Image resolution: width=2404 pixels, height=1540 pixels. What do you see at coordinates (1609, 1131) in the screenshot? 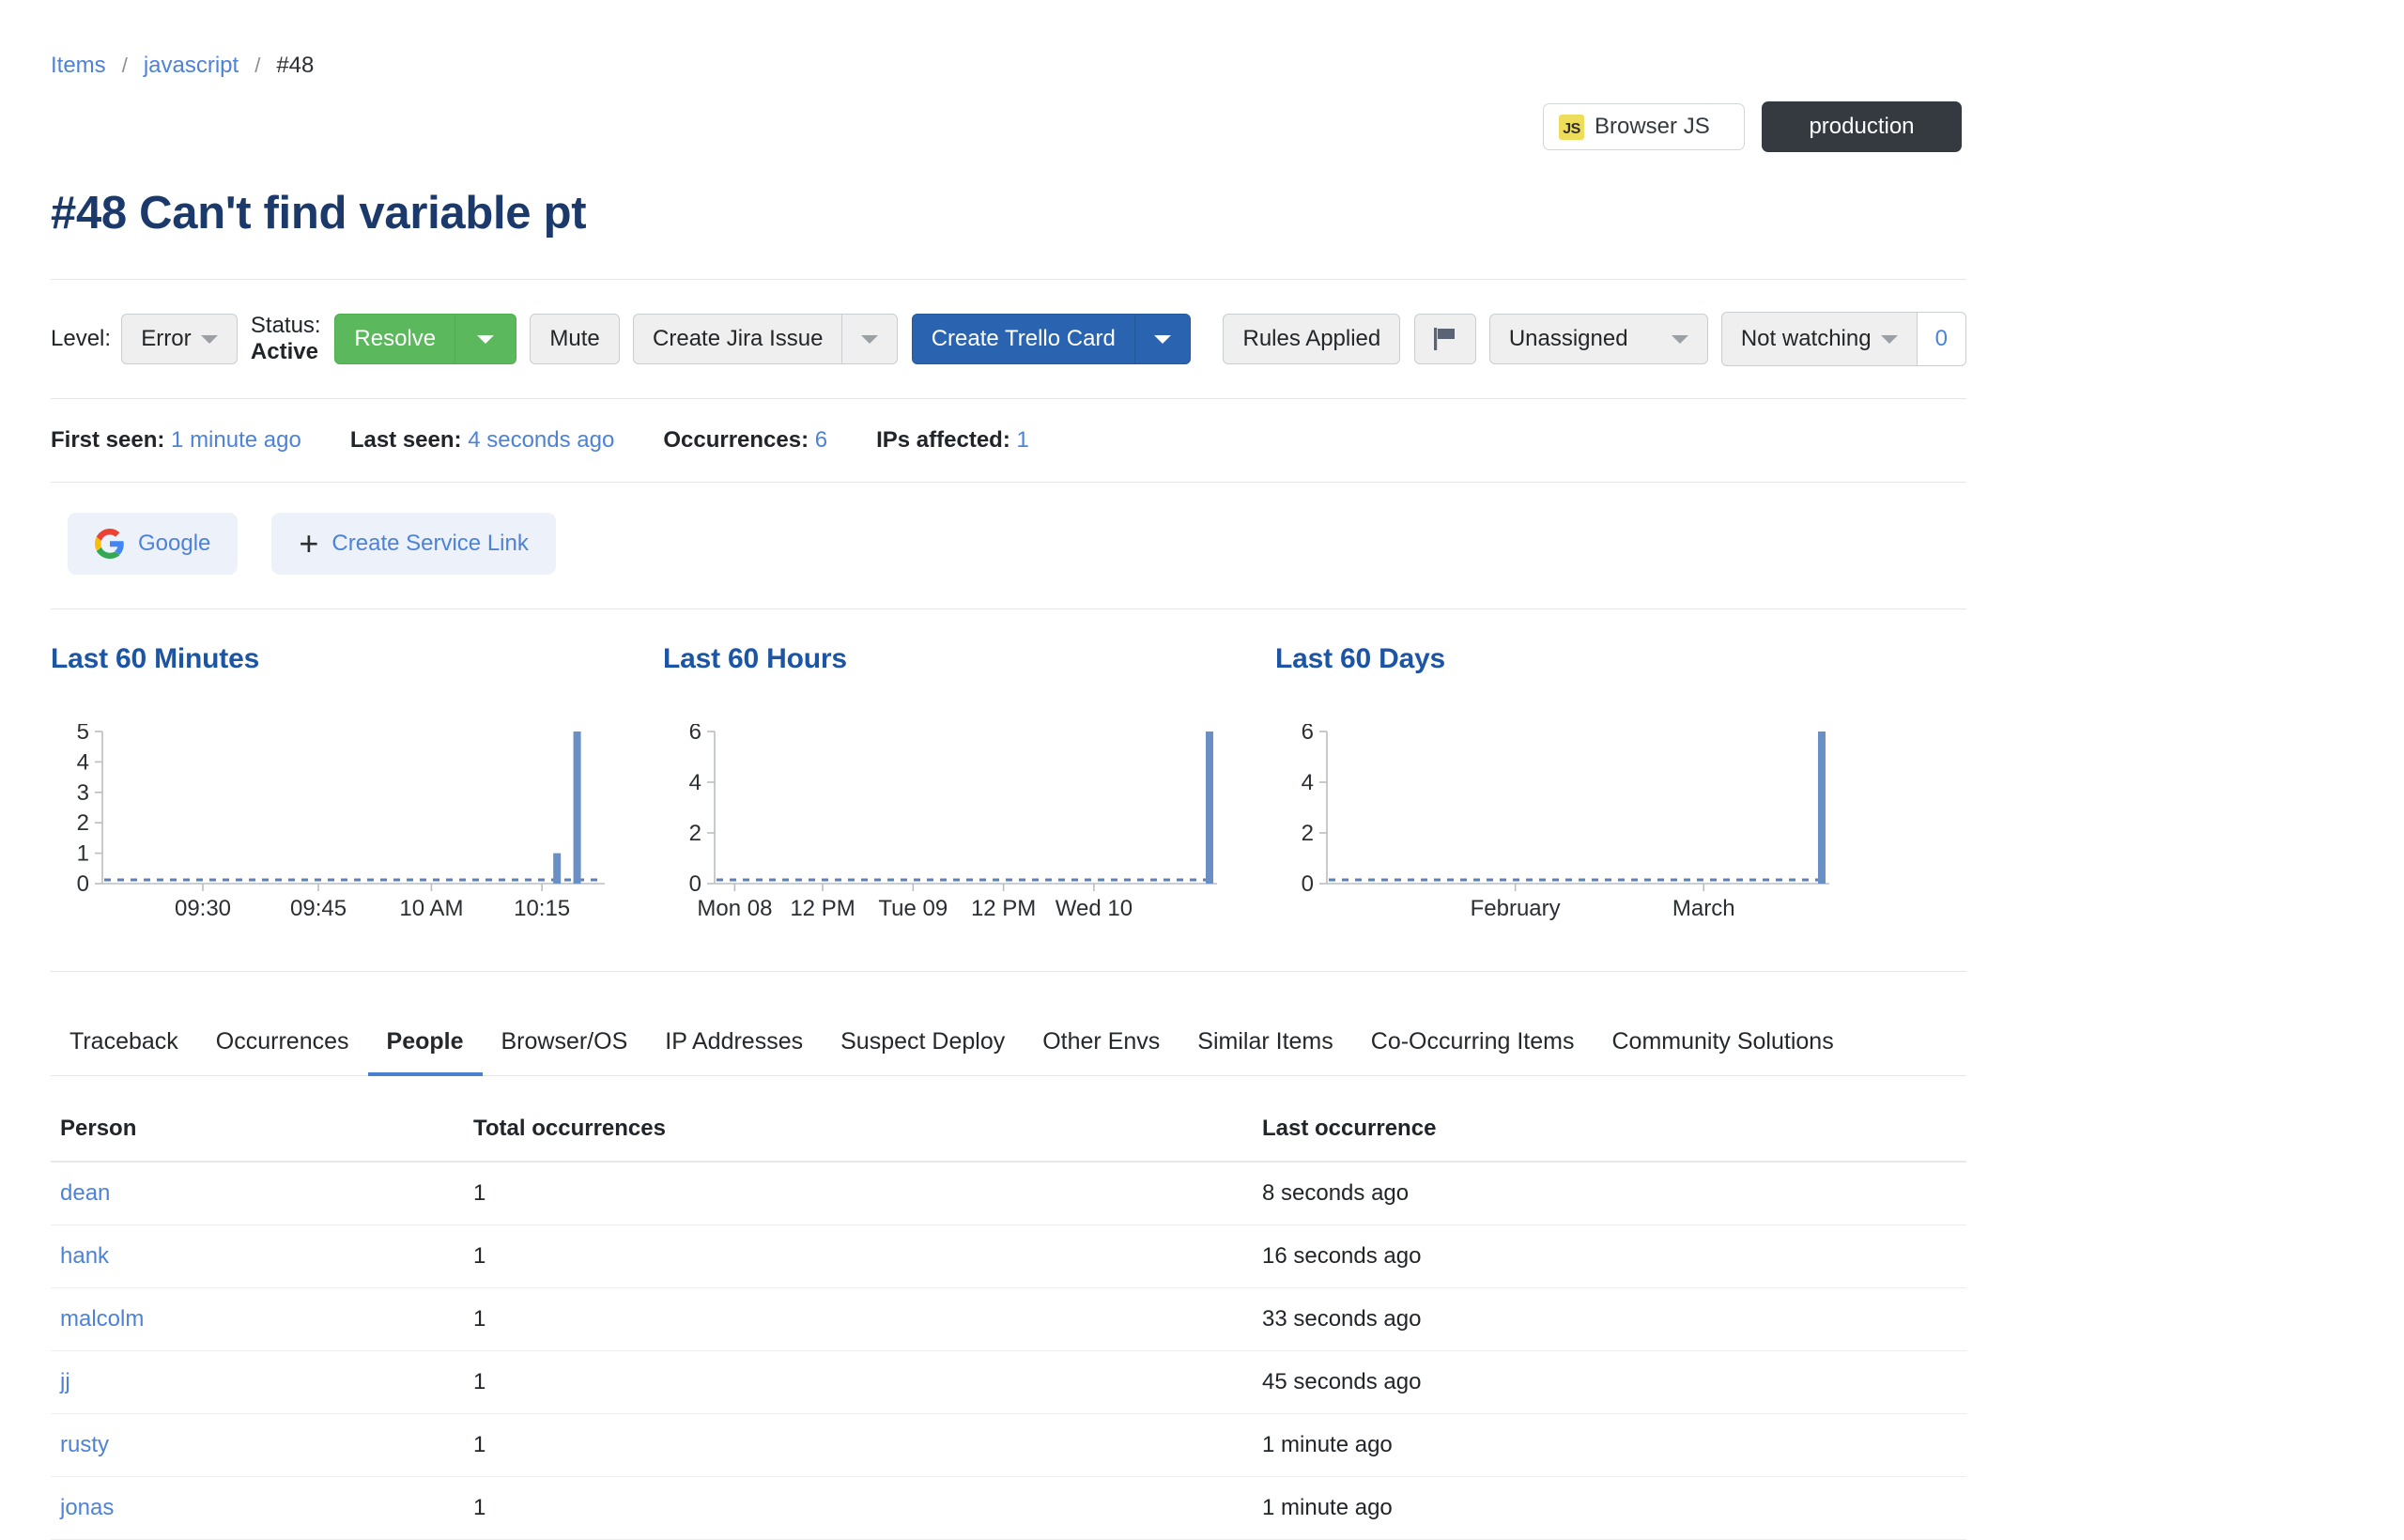
I see `column-header-last-occurrence: Last occurrence` at bounding box center [1609, 1131].